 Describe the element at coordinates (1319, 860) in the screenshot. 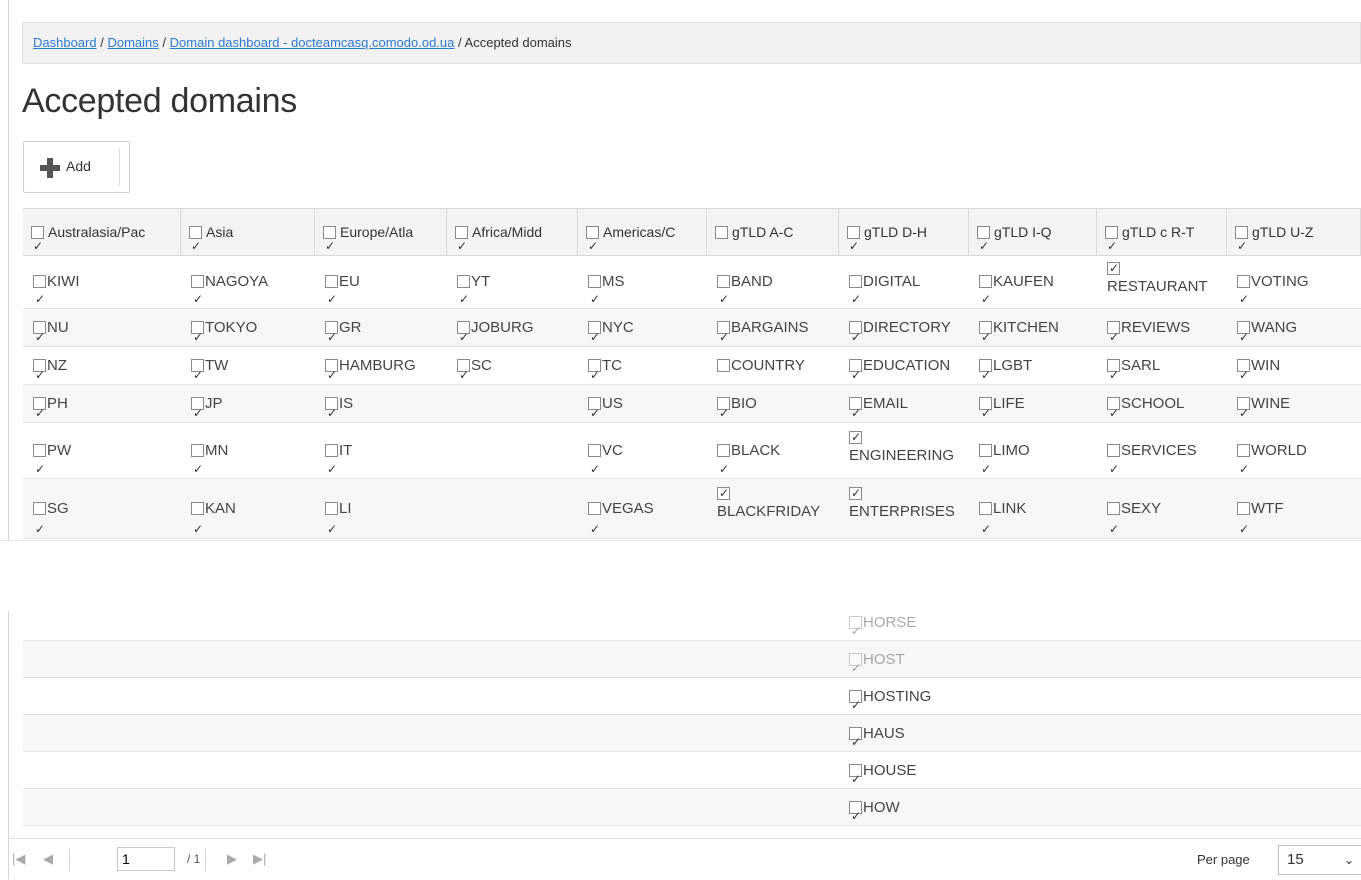

I see `per-page-select: 15 ⌄` at that location.